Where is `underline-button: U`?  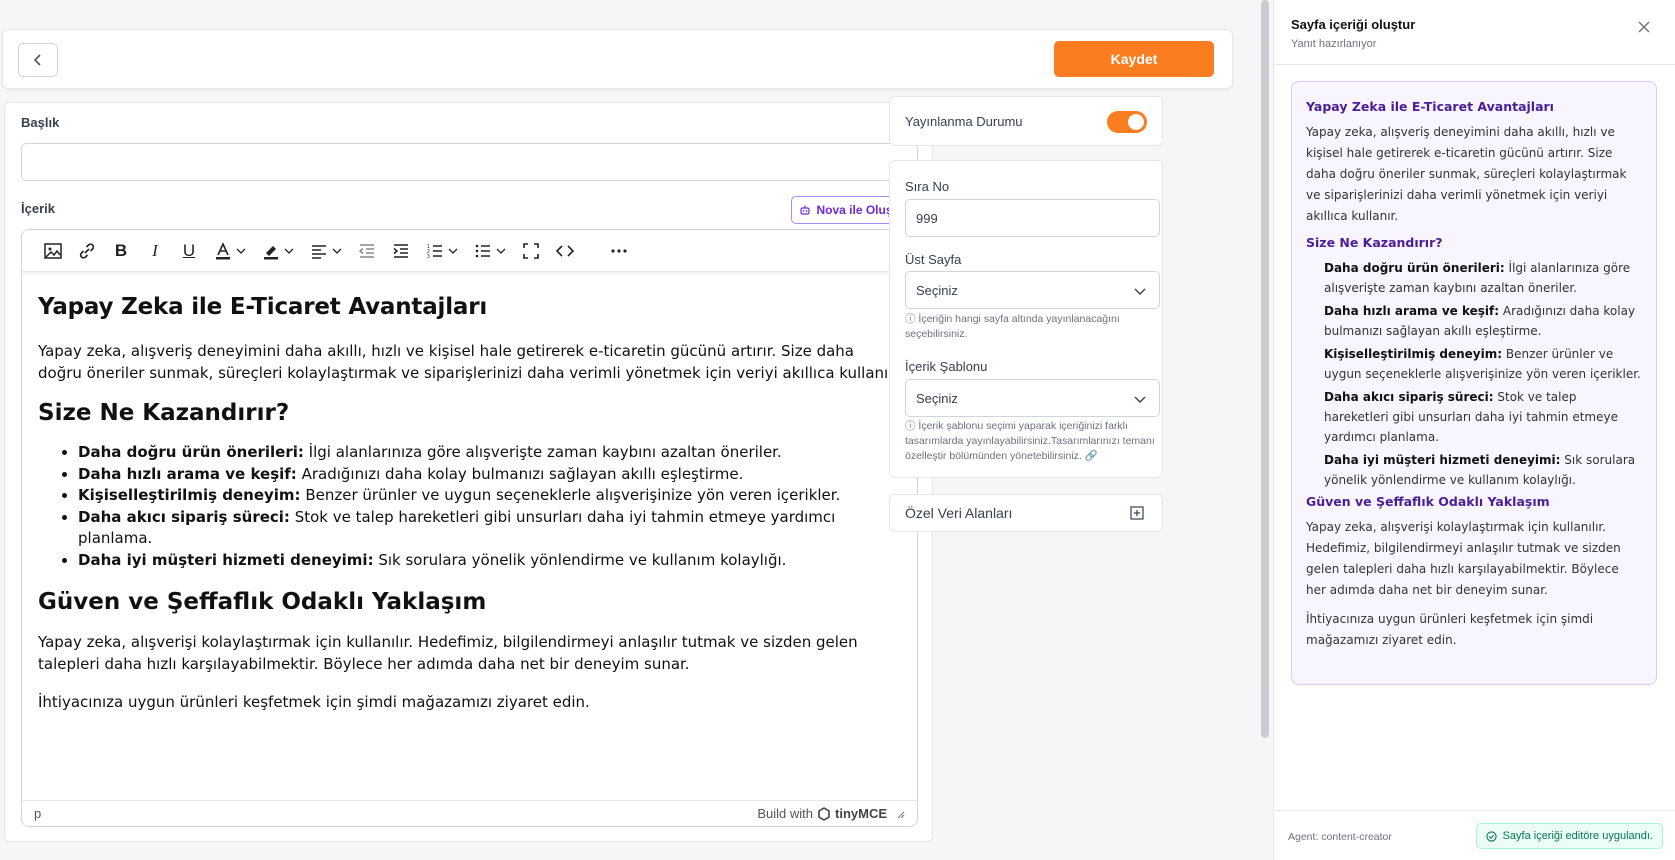
underline-button: U is located at coordinates (189, 251).